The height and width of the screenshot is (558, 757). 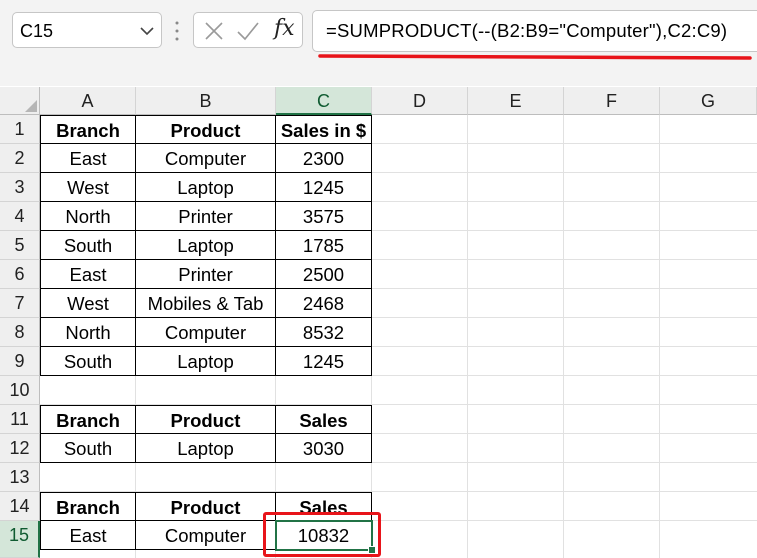 What do you see at coordinates (324, 448) in the screenshot?
I see `cell-c12: 3030` at bounding box center [324, 448].